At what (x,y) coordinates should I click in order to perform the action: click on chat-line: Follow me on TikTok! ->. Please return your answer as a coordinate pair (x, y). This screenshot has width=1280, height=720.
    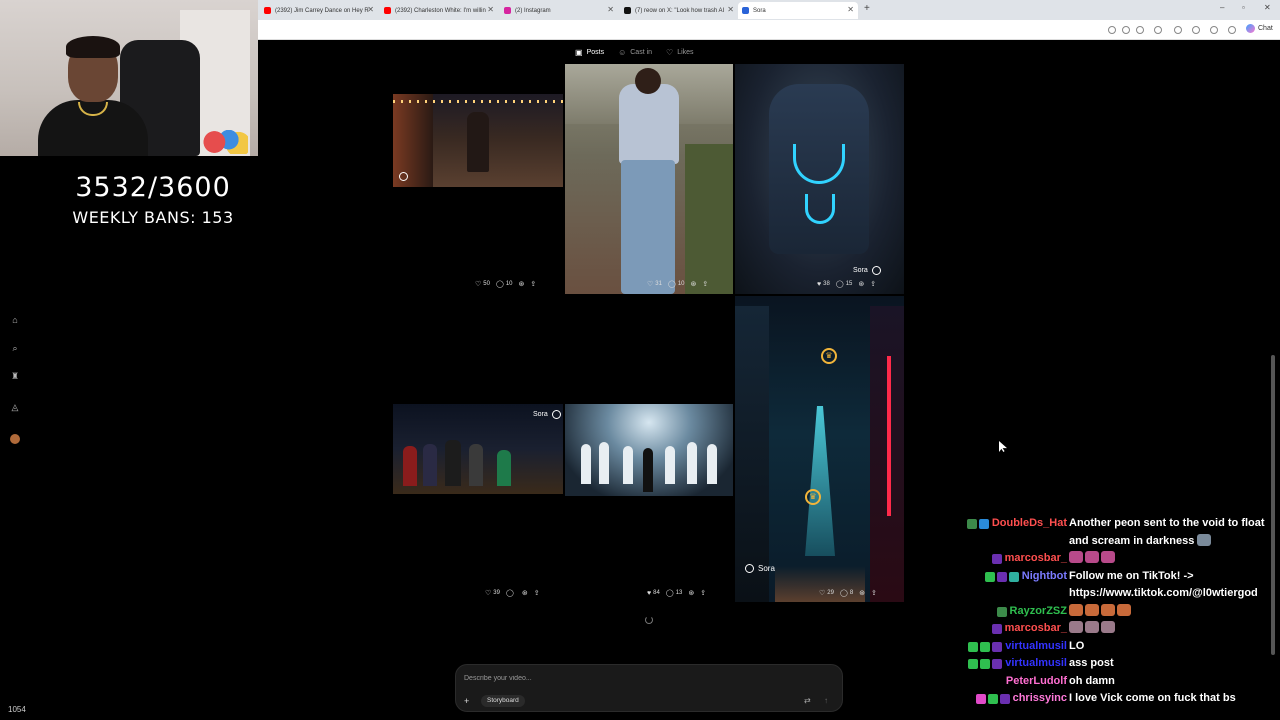
    Looking at the image, I should click on (1131, 575).